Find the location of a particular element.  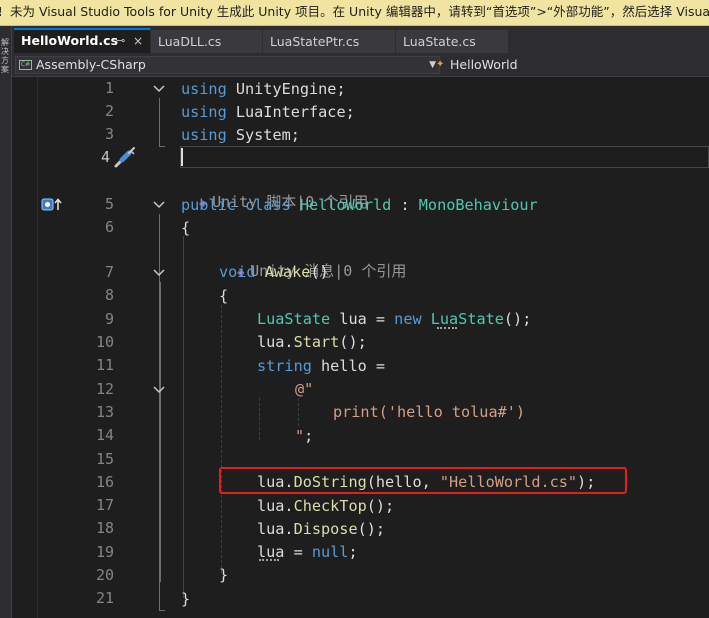

tab-label: HelloWorld.cs is located at coordinates (70, 40).